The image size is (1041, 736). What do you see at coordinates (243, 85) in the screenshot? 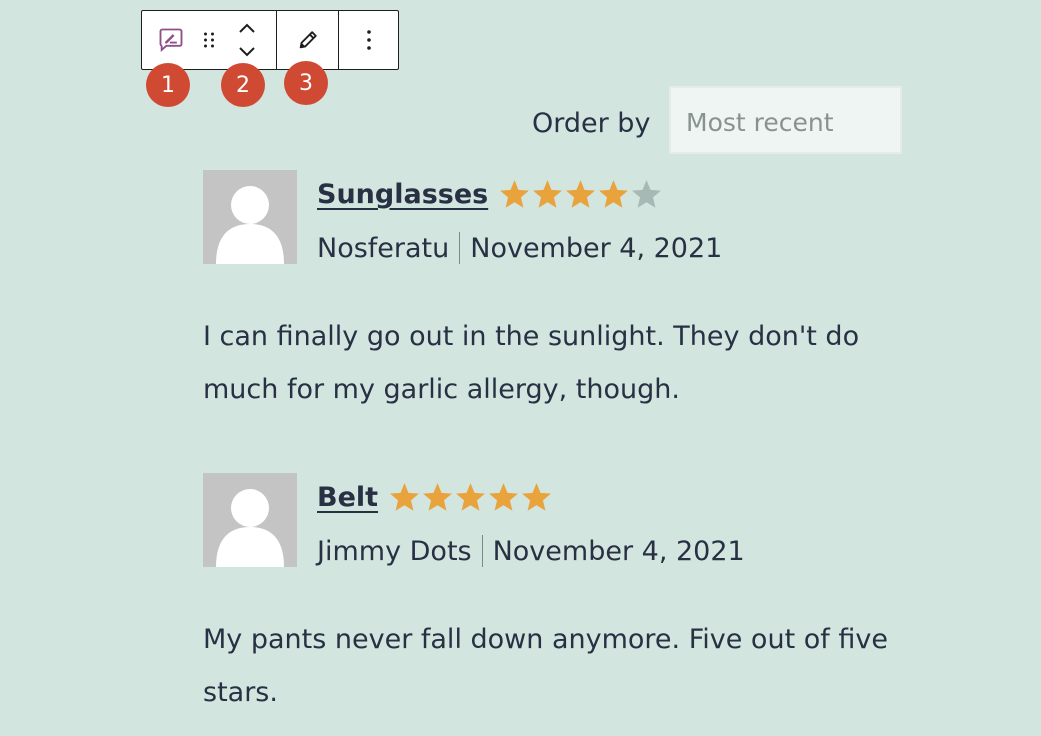
I see `callout-badge-2: 2` at bounding box center [243, 85].